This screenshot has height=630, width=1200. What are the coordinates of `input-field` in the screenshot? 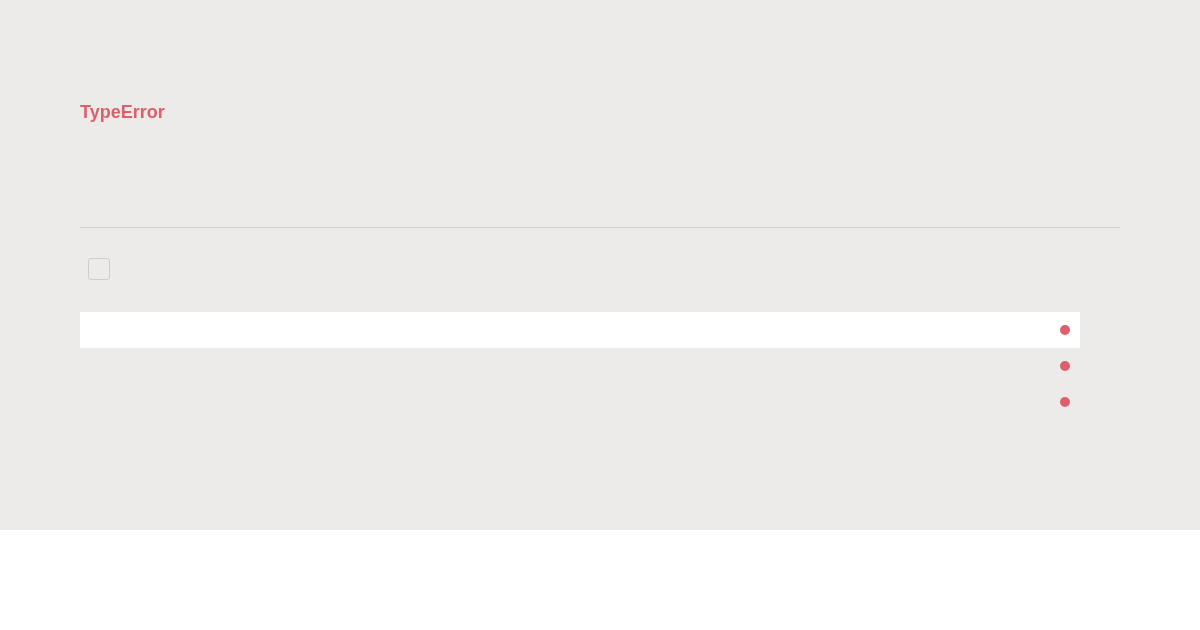 It's located at (580, 330).